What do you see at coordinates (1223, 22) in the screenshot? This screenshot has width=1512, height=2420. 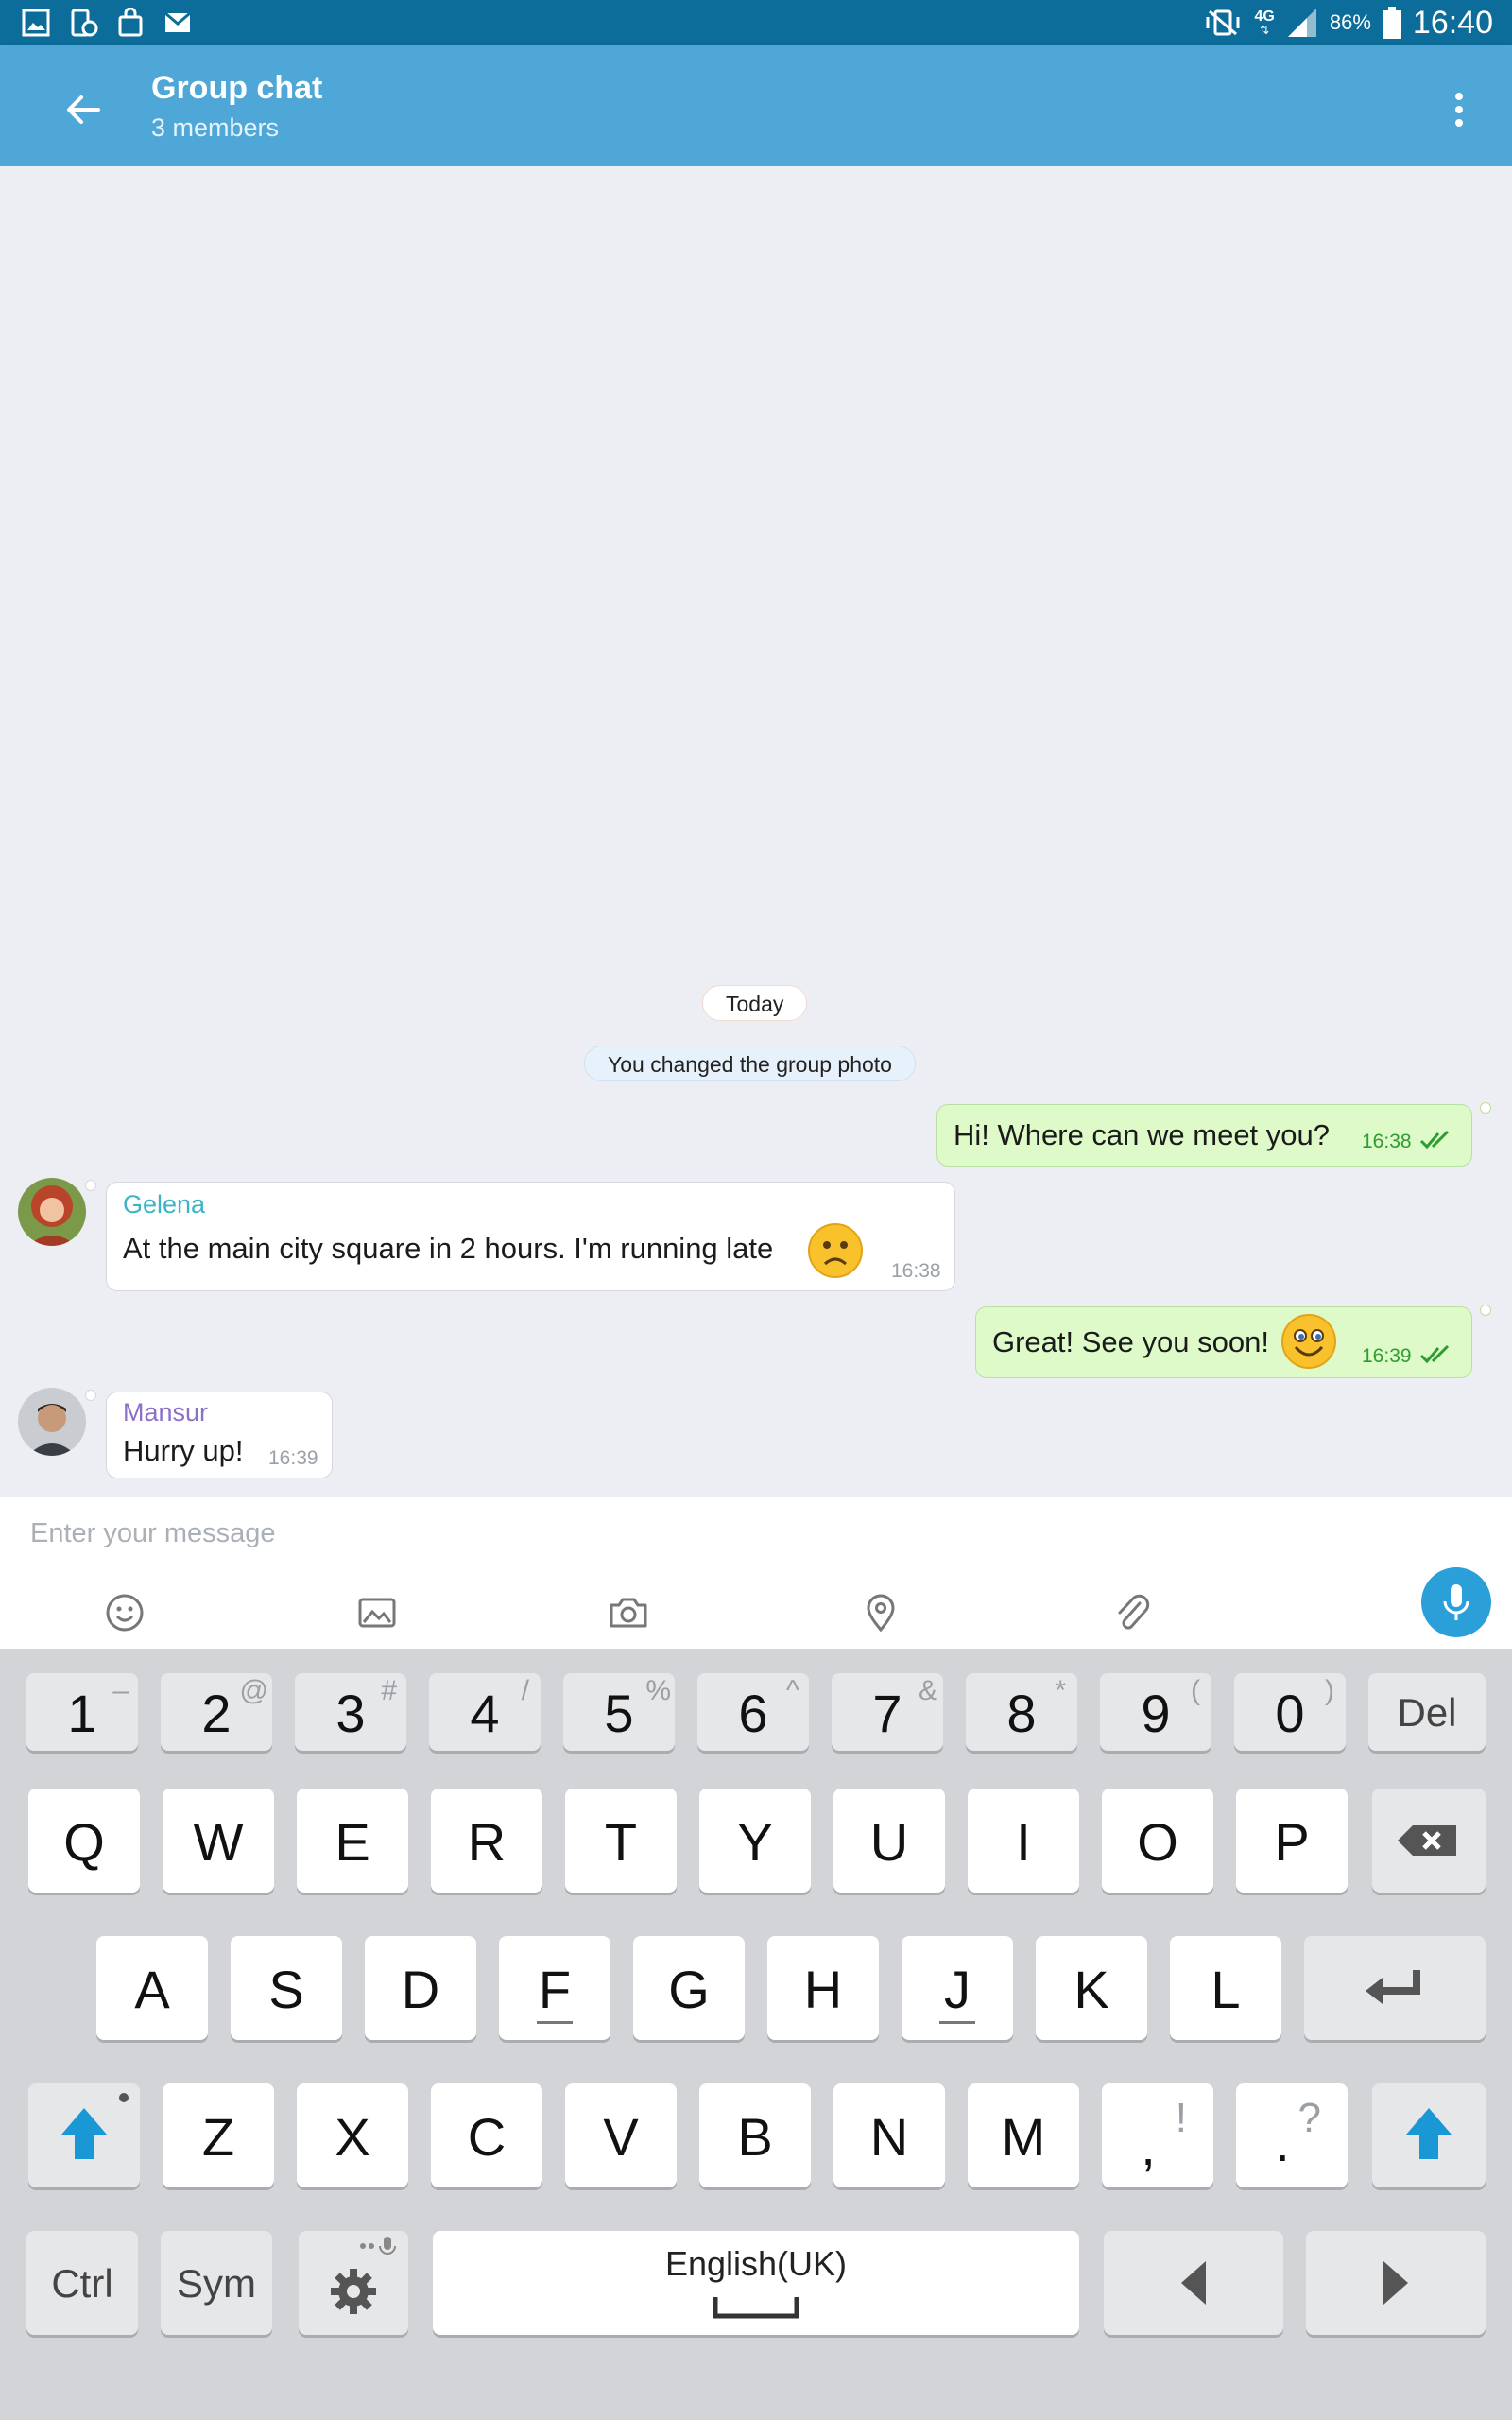 I see `vibrate-mute-icon` at bounding box center [1223, 22].